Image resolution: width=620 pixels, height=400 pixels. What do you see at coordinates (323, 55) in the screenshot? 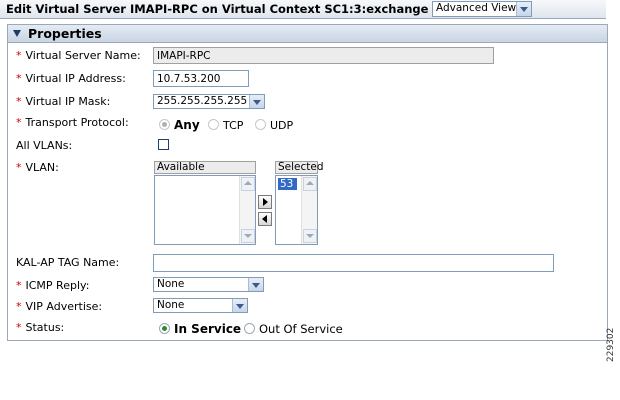
I see `virtual-server-name-field: IMAPI-RPC` at bounding box center [323, 55].